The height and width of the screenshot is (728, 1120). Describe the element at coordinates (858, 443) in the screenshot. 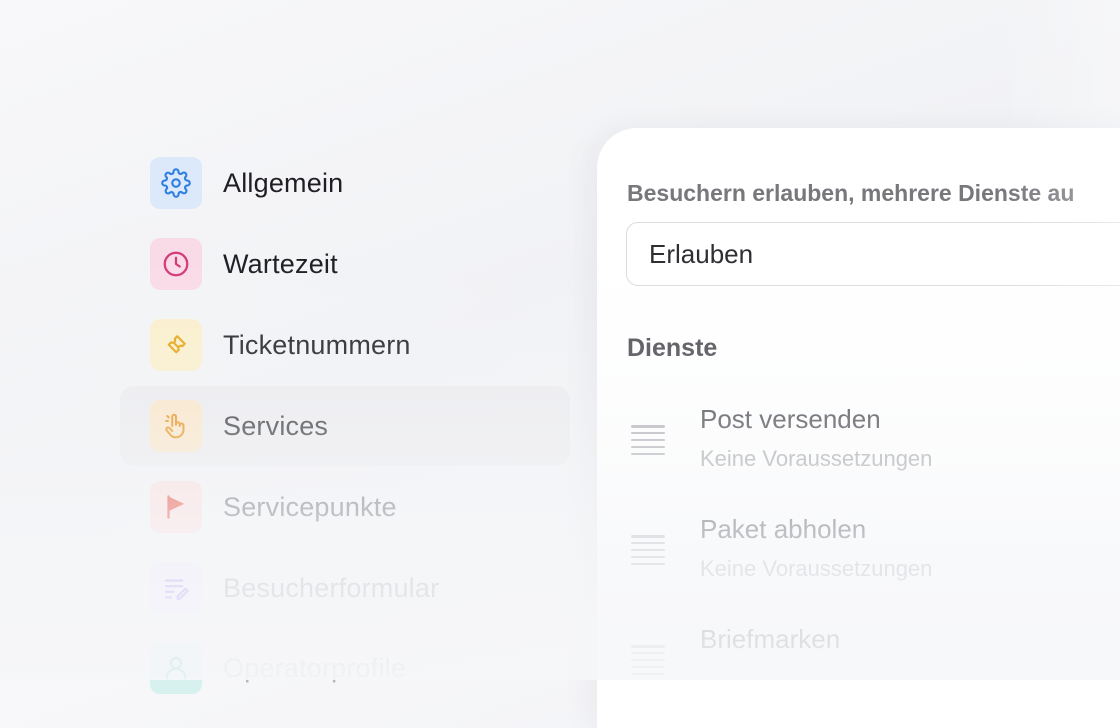

I see `service-row: Post versenden Keine Voraussetzungen` at that location.